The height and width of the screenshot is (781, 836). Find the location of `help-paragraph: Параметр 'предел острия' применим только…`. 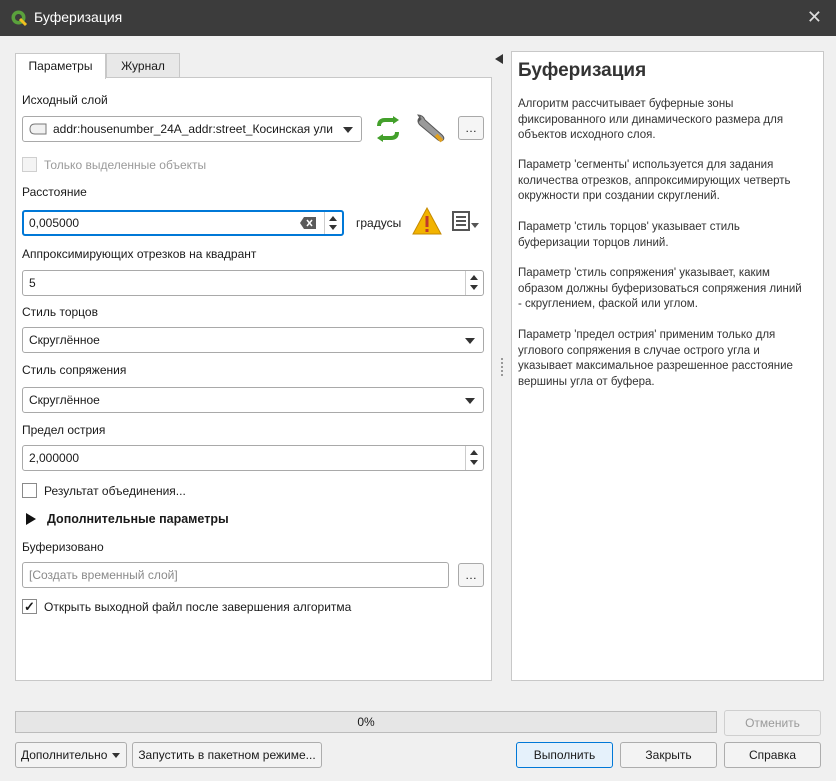

help-paragraph: Параметр 'предел острия' применим только… is located at coordinates (655, 358).